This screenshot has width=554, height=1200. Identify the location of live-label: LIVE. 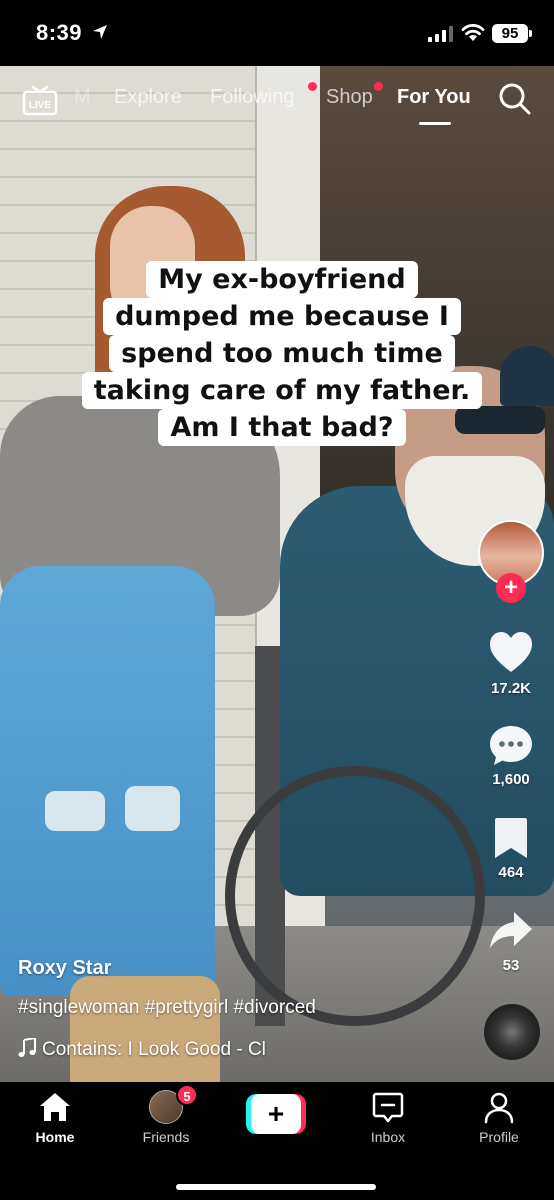
(40, 105).